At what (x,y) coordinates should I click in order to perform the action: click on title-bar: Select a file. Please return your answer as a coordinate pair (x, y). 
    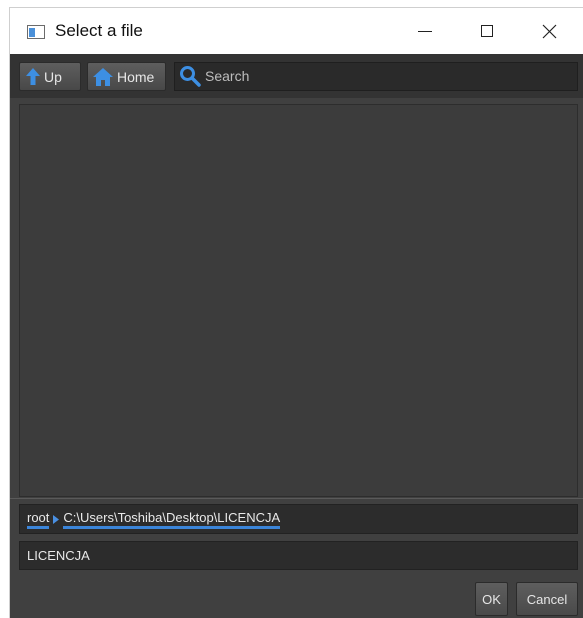
    Looking at the image, I should click on (296, 31).